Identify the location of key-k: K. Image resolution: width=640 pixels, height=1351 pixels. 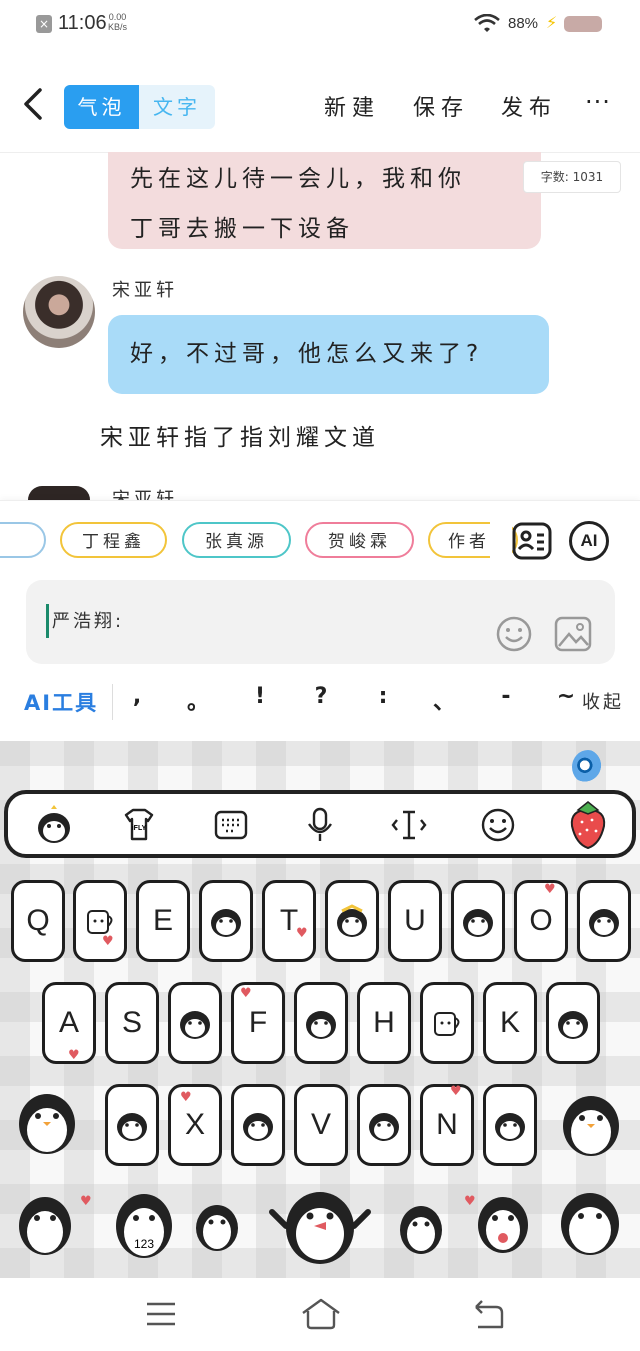
(510, 1023).